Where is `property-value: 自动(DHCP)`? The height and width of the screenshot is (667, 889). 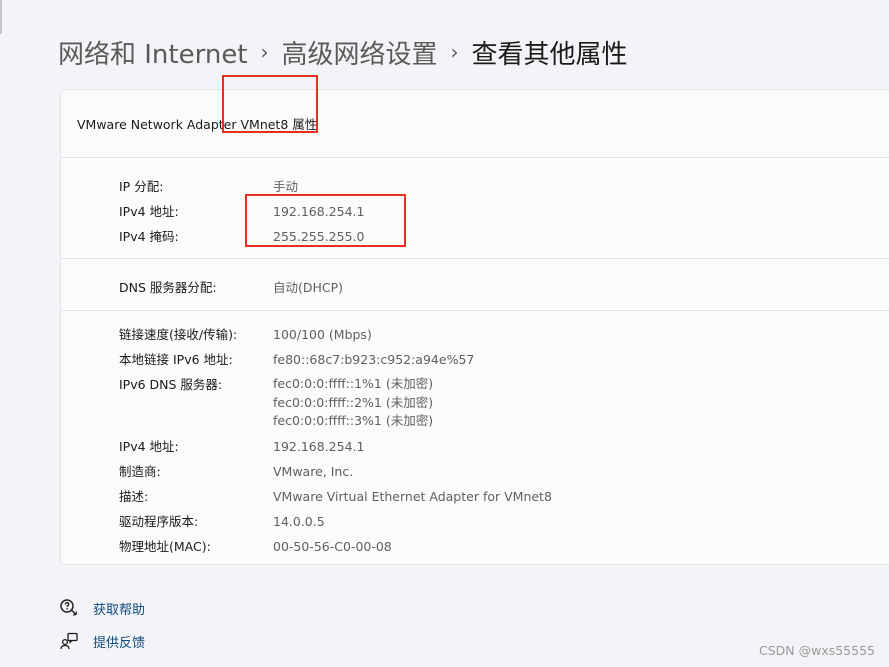 property-value: 自动(DHCP) is located at coordinates (308, 287).